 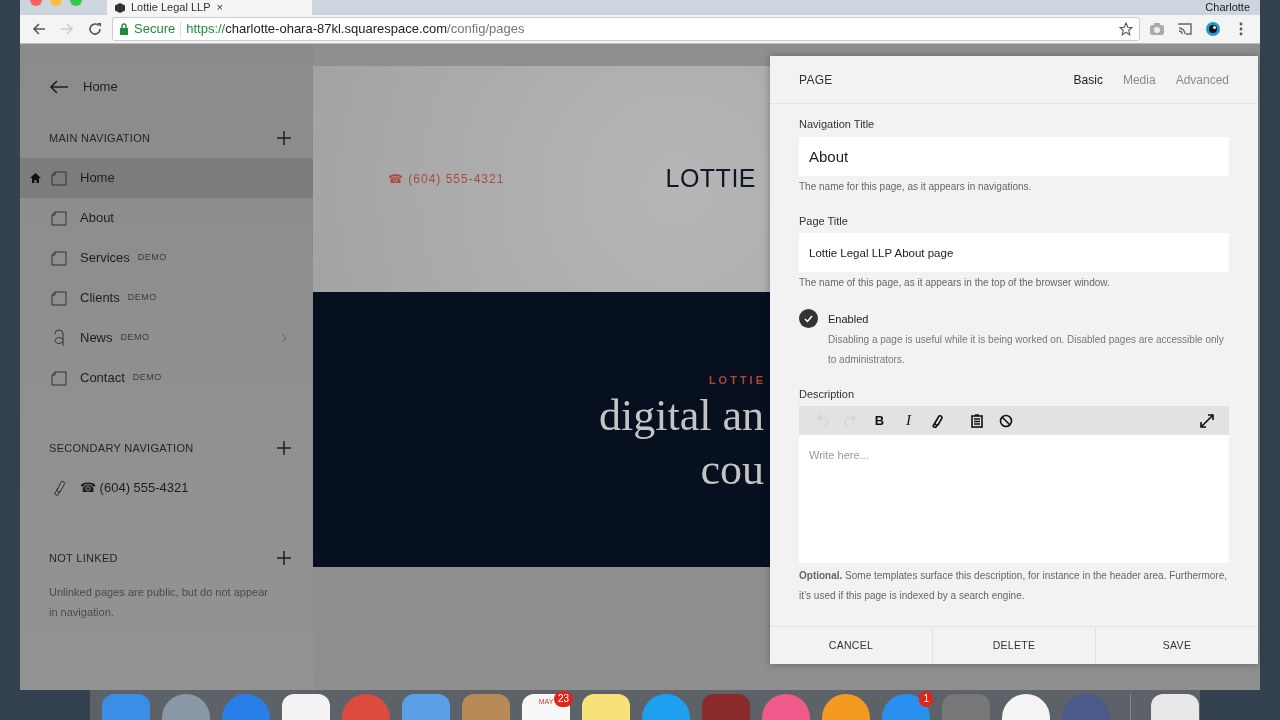 What do you see at coordinates (976, 420) in the screenshot?
I see `clipboard-icon` at bounding box center [976, 420].